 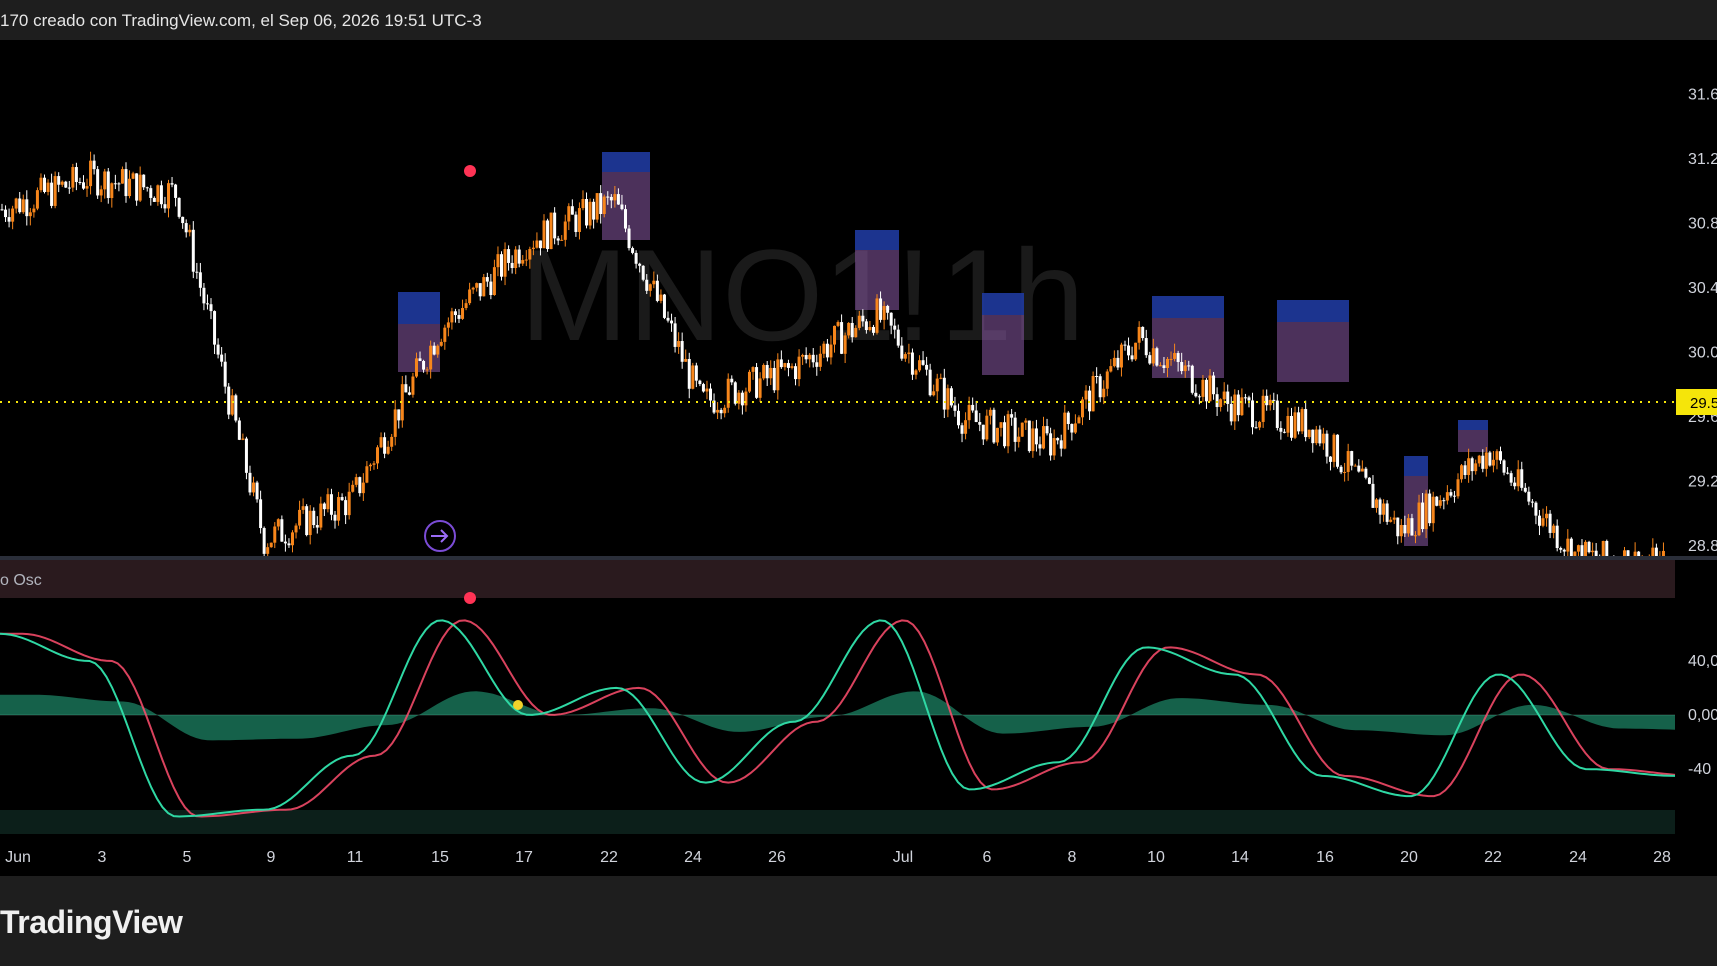 I want to click on pane-divider, so click(x=858, y=558).